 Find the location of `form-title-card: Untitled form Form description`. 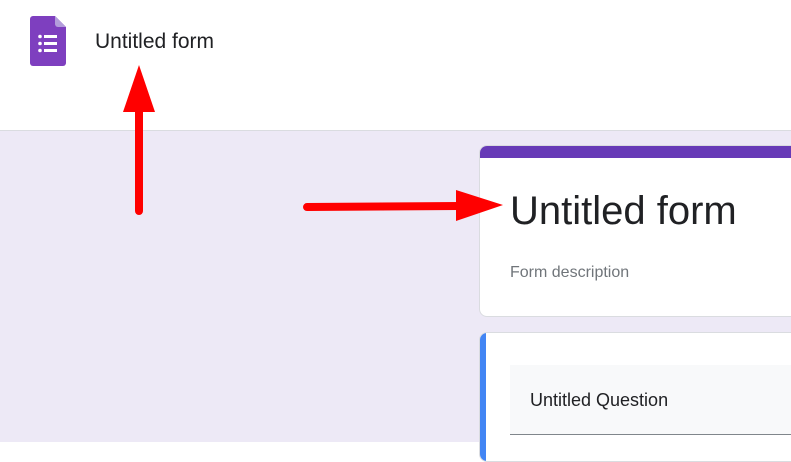

form-title-card: Untitled form Form description is located at coordinates (635, 231).